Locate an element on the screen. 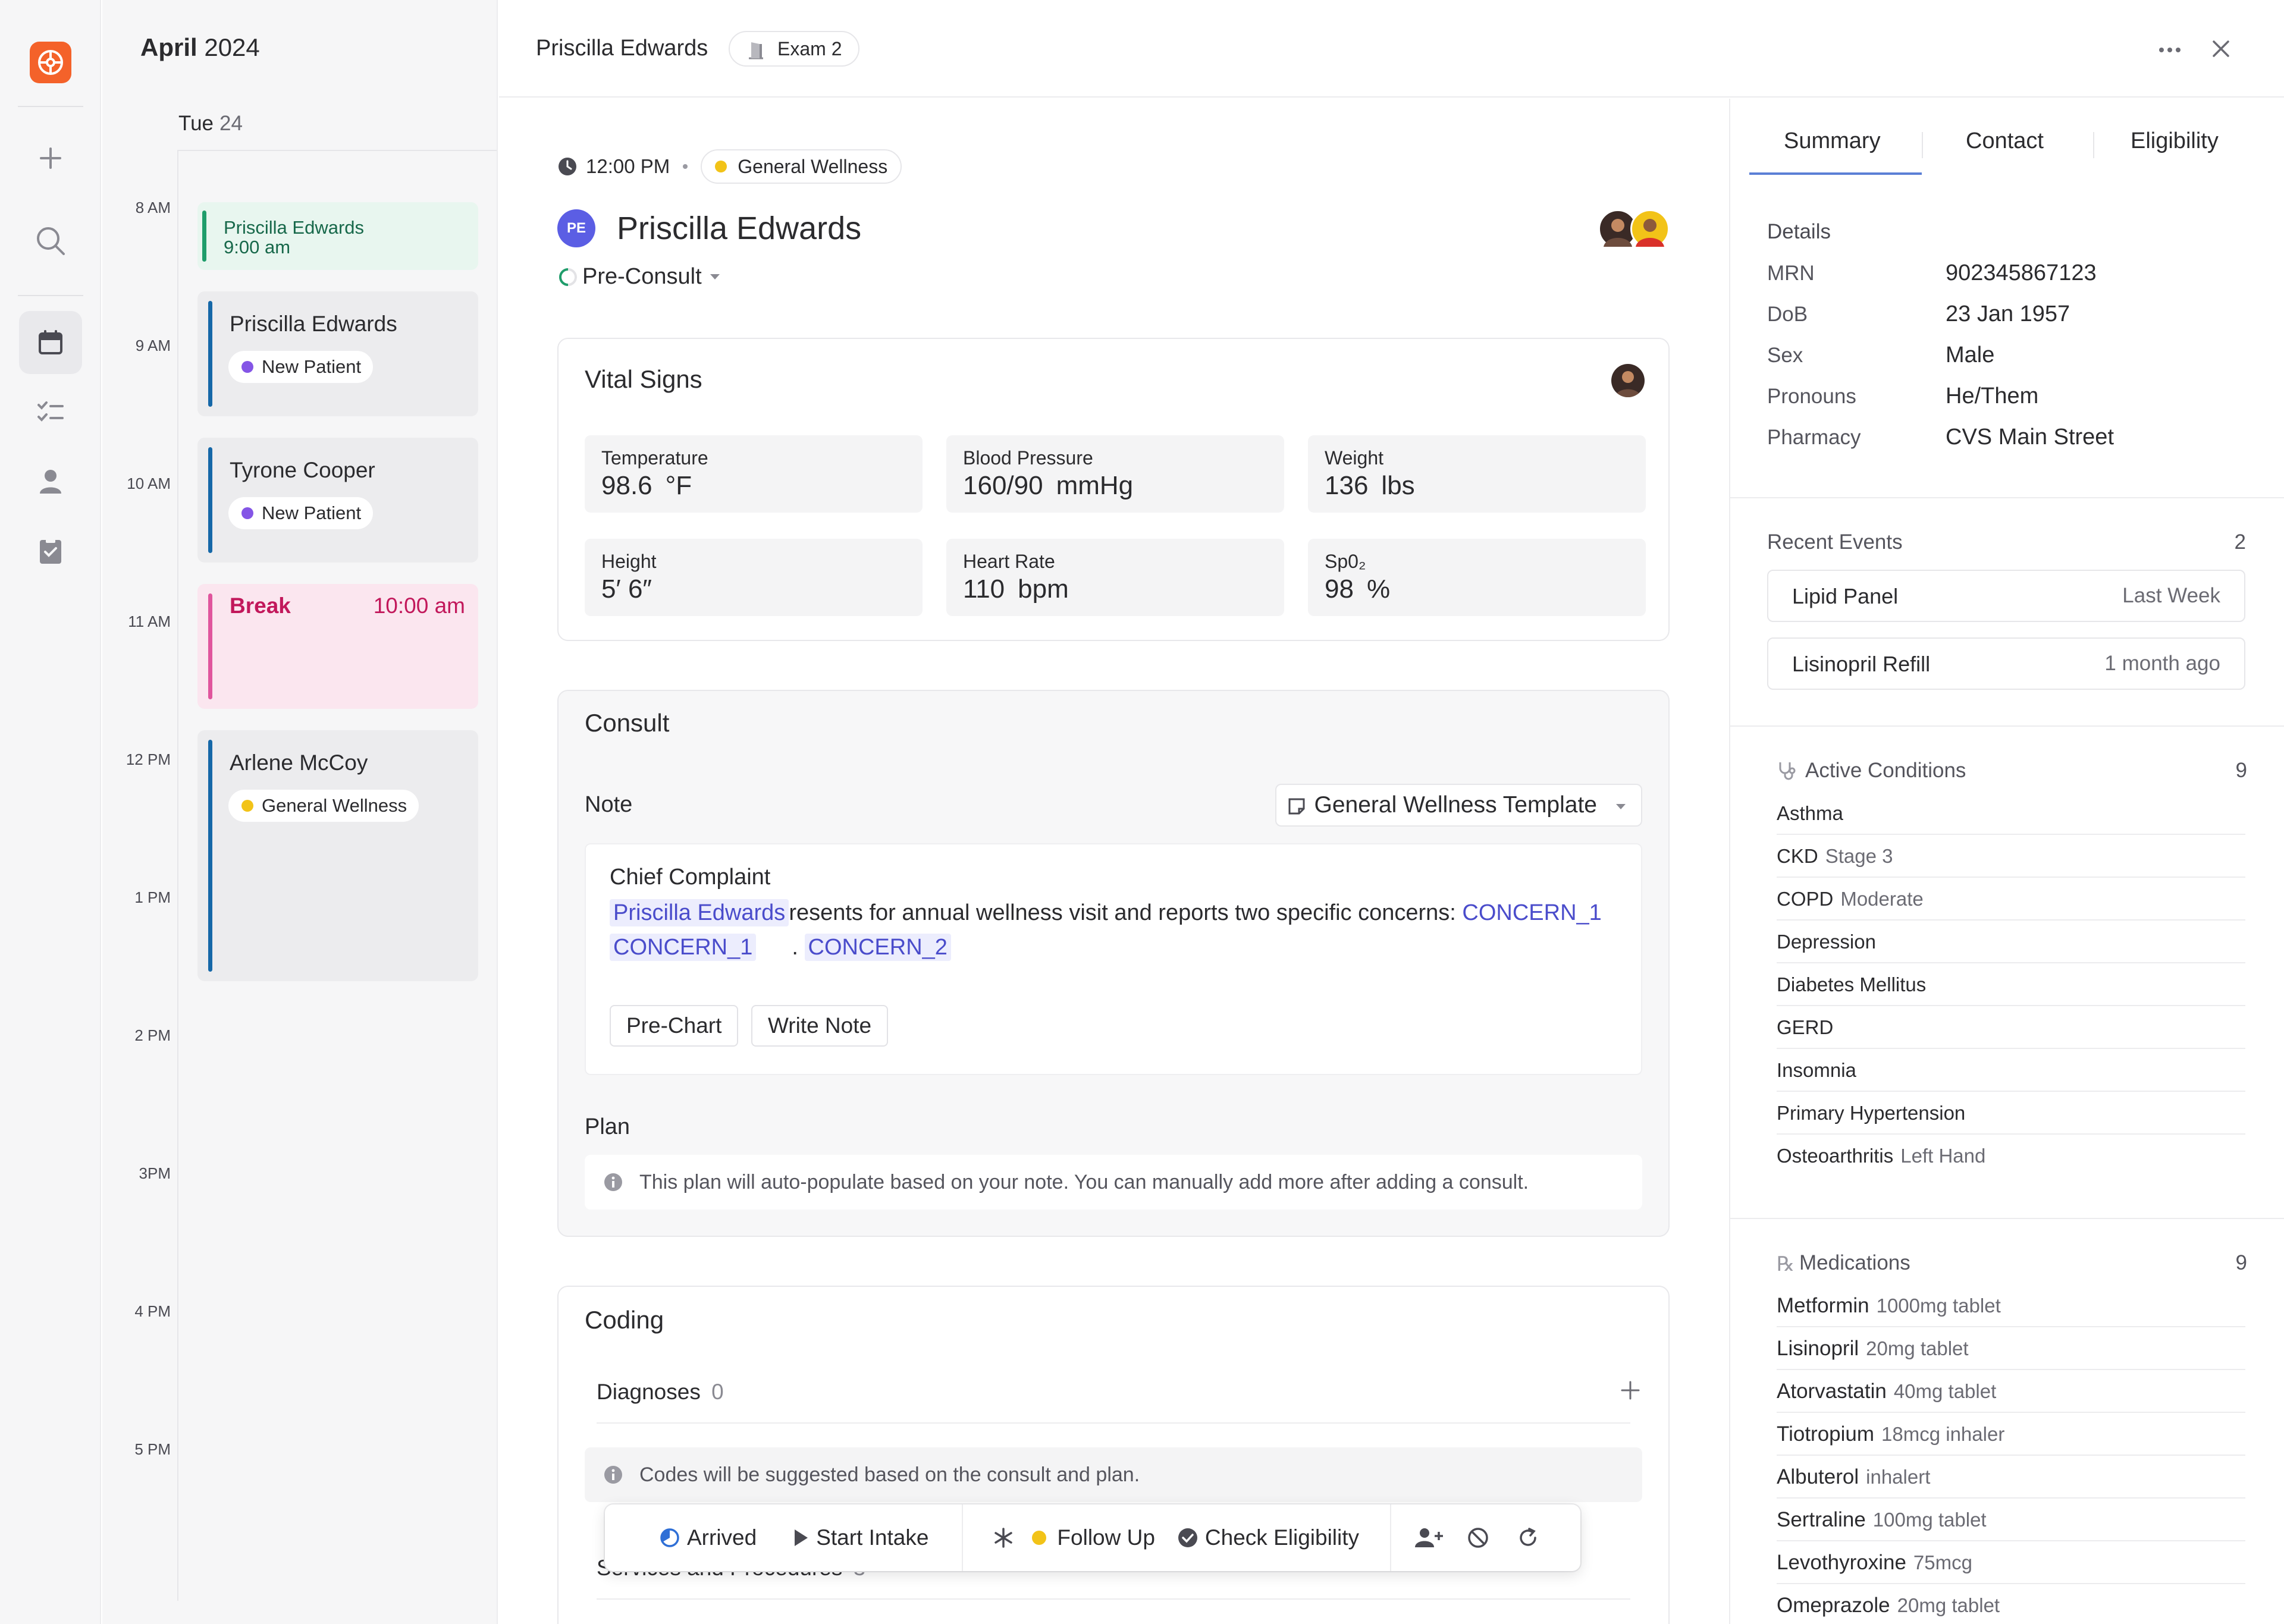 This screenshot has width=2284, height=1624. refresh-button is located at coordinates (1514, 1537).